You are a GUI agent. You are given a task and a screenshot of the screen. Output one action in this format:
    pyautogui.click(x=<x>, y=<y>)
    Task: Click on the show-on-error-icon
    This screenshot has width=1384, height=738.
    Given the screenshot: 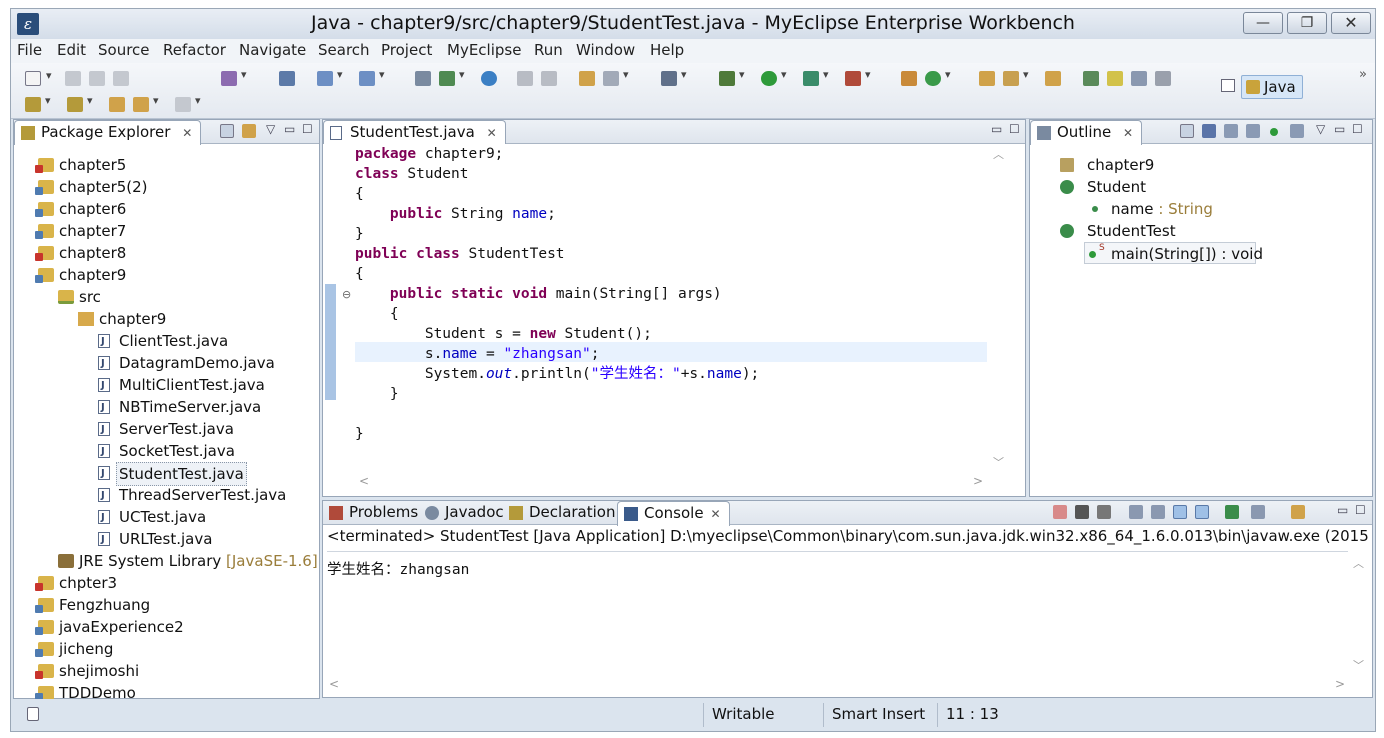 What is the action you would take?
    pyautogui.click(x=1202, y=512)
    